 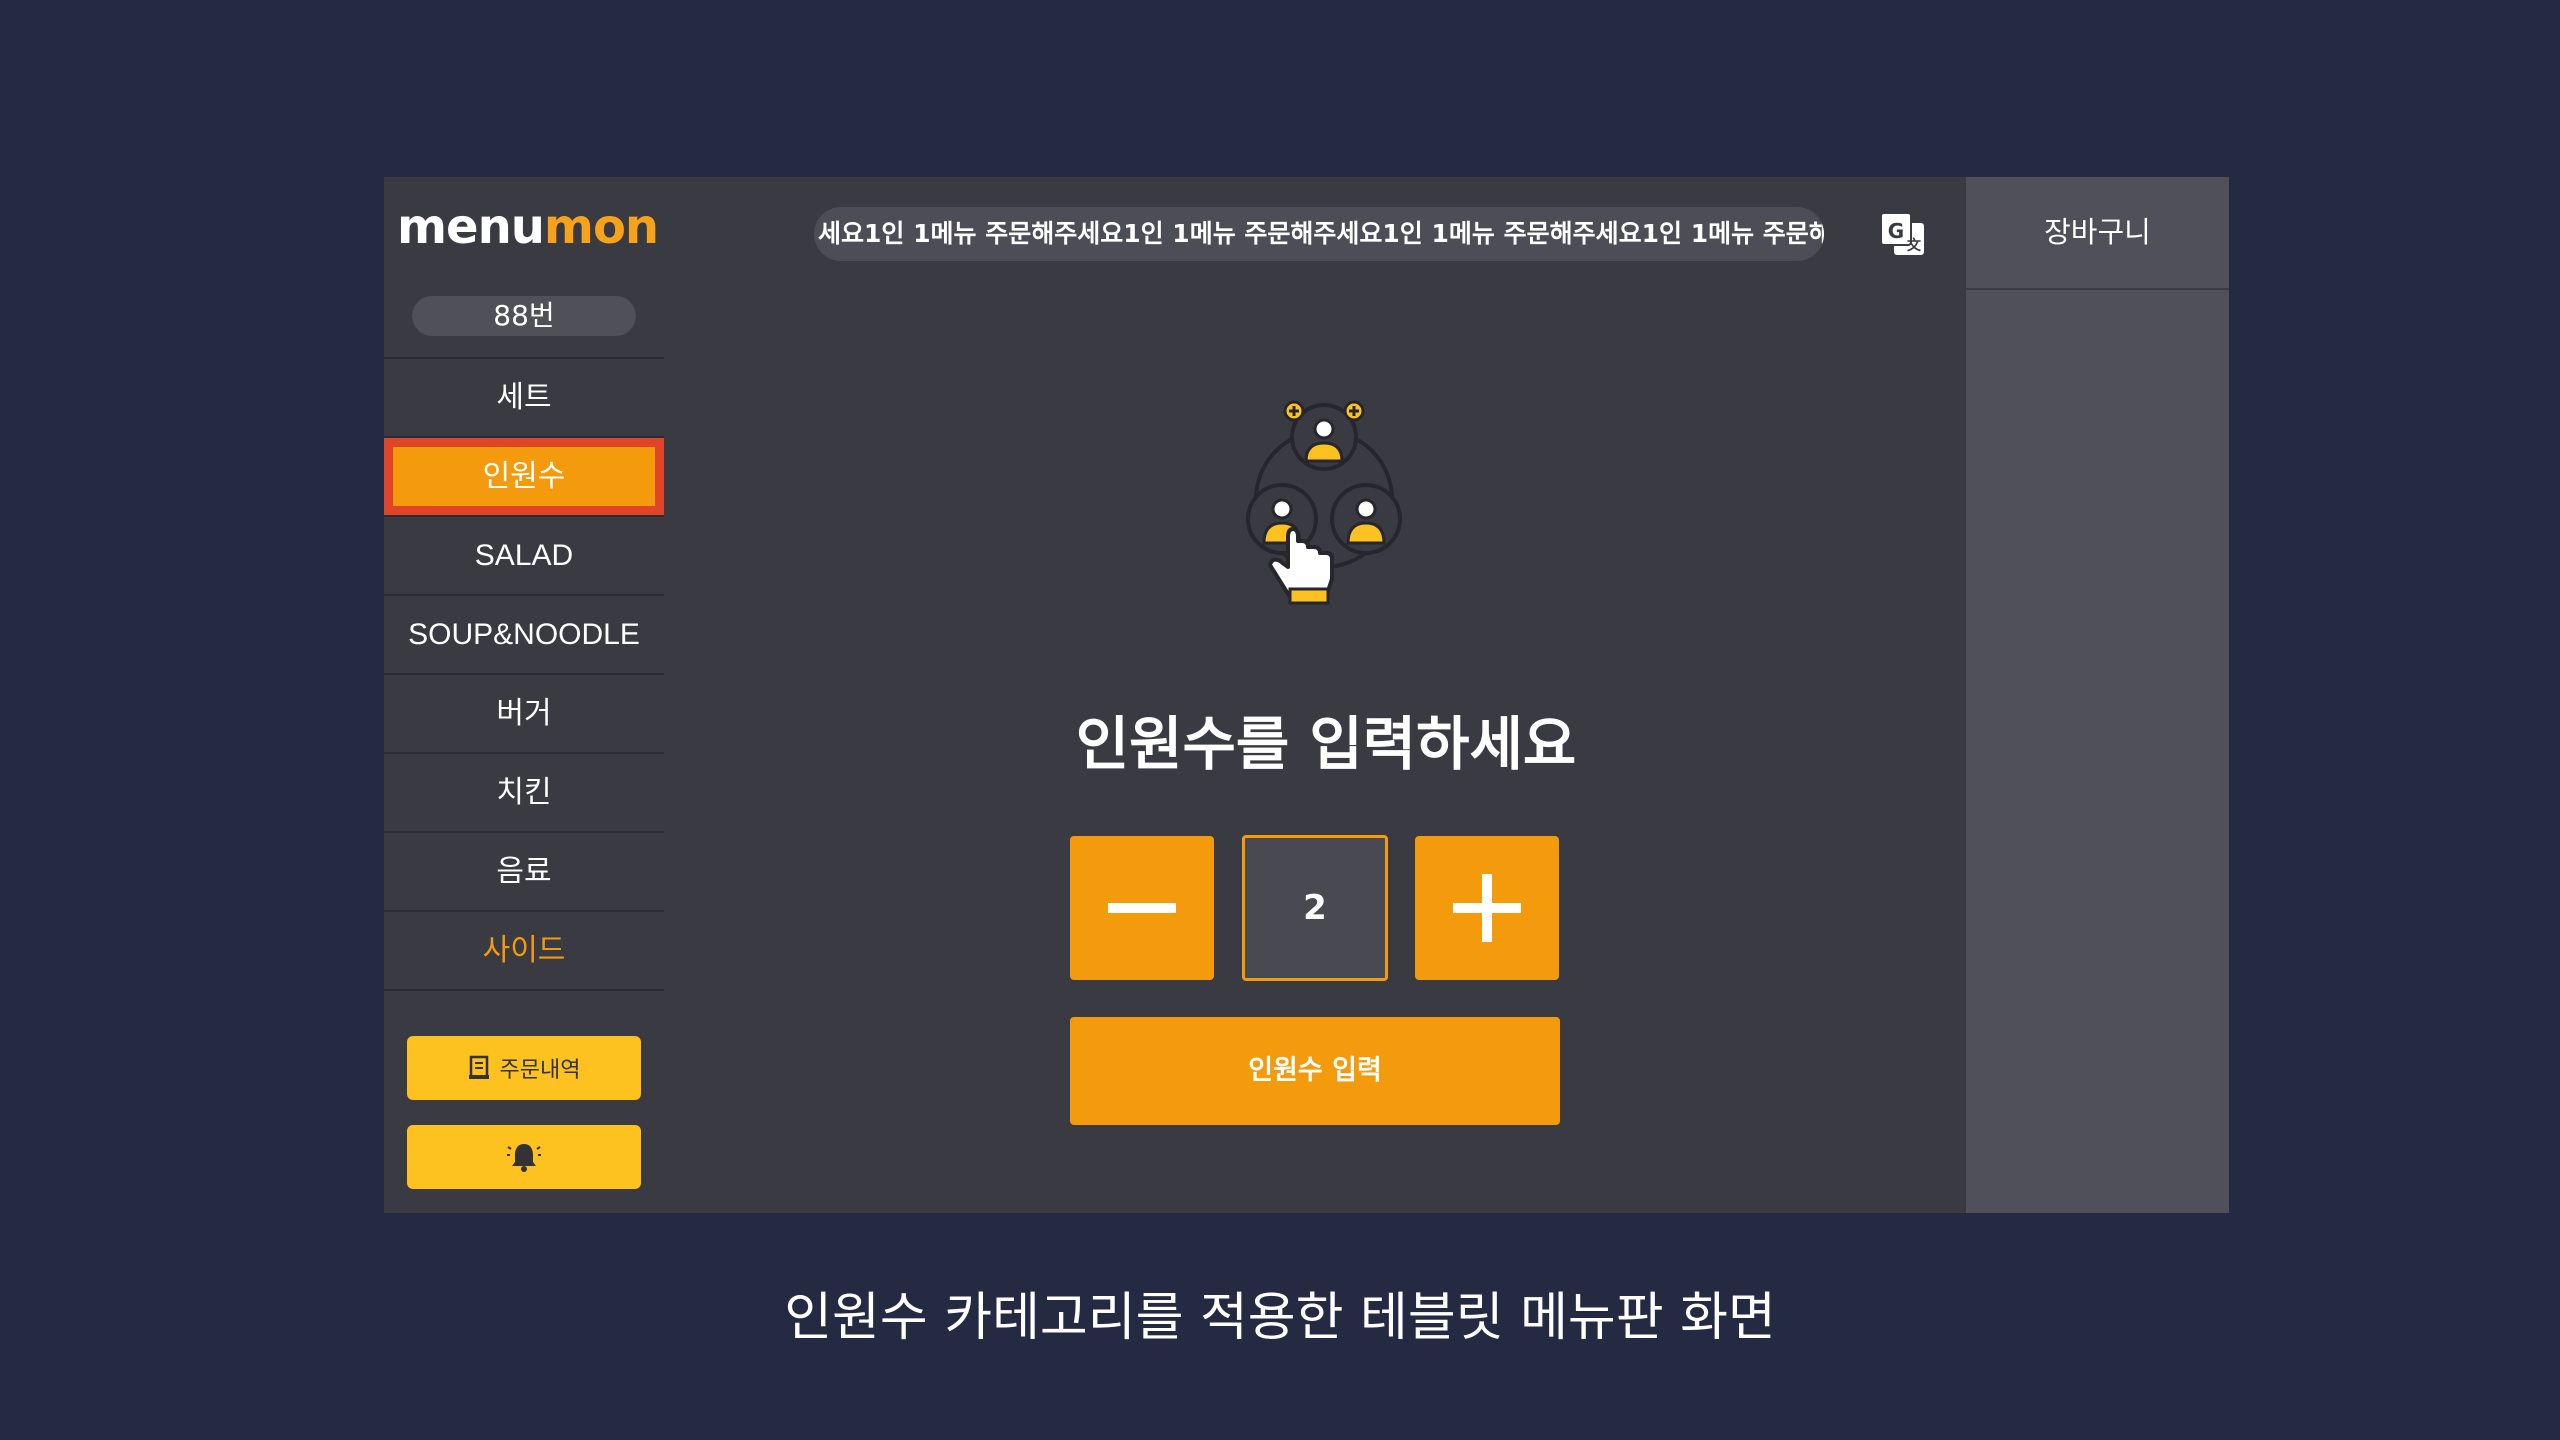 I want to click on cart-panel: 장바구니, so click(x=2097, y=695).